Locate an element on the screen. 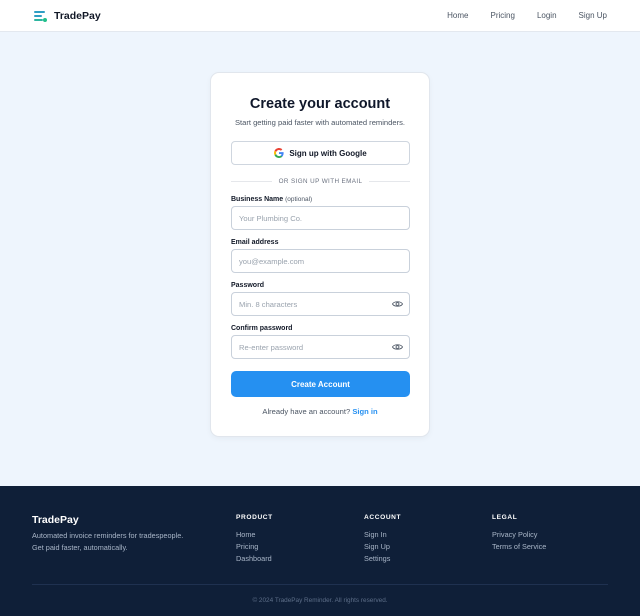 The height and width of the screenshot is (616, 640). footer-column-title: LEGAL is located at coordinates (505, 517).